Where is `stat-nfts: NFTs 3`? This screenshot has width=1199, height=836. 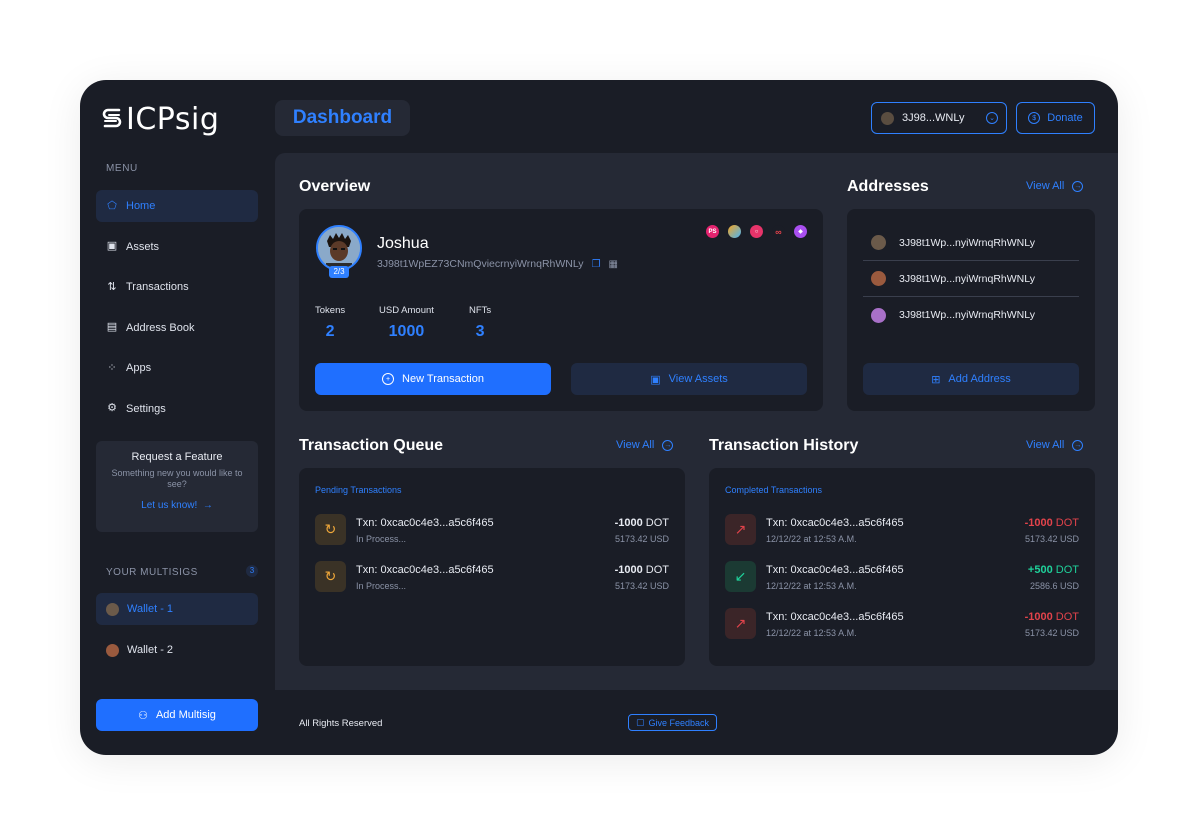 stat-nfts: NFTs 3 is located at coordinates (480, 323).